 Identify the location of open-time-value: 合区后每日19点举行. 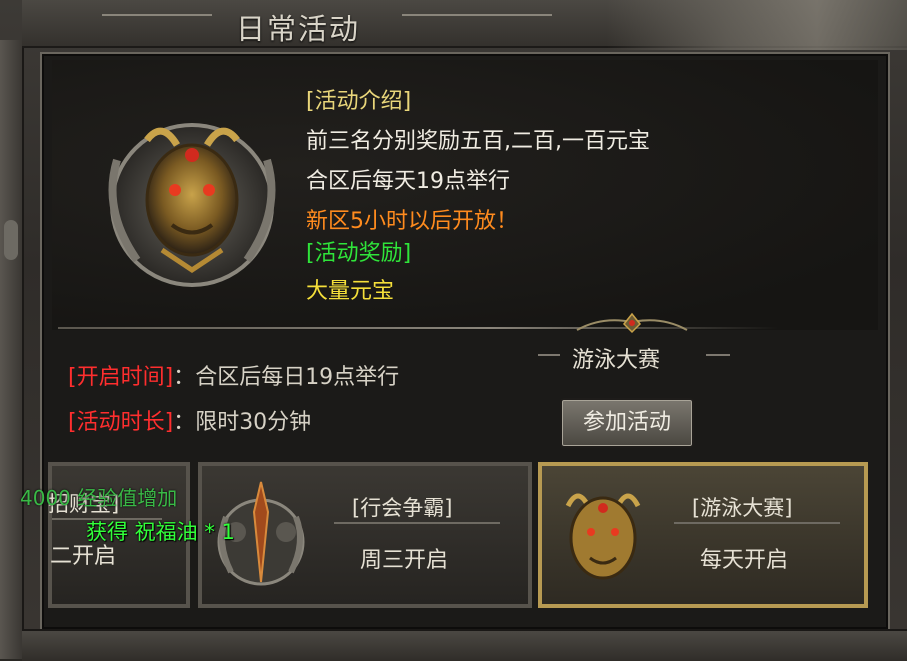
(297, 377).